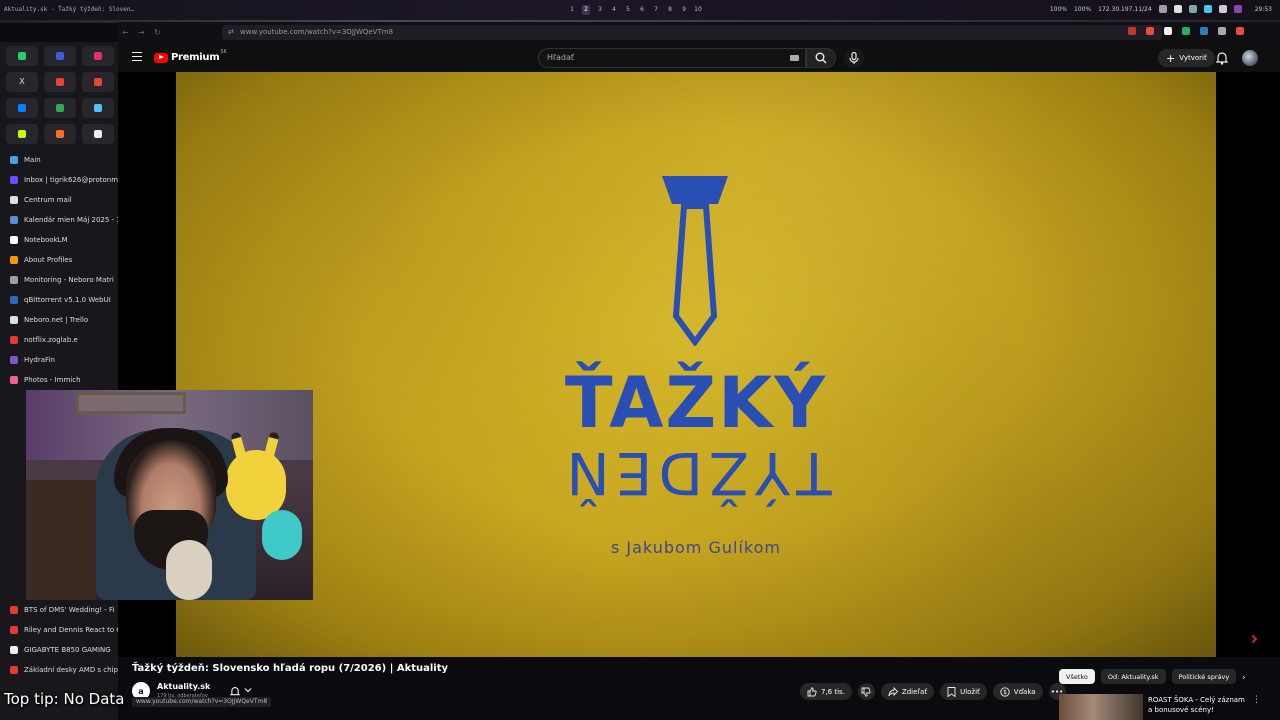 Image resolution: width=1280 pixels, height=720 pixels. What do you see at coordinates (1017, 691) in the screenshot?
I see `thanks-button: $ Vďaka` at bounding box center [1017, 691].